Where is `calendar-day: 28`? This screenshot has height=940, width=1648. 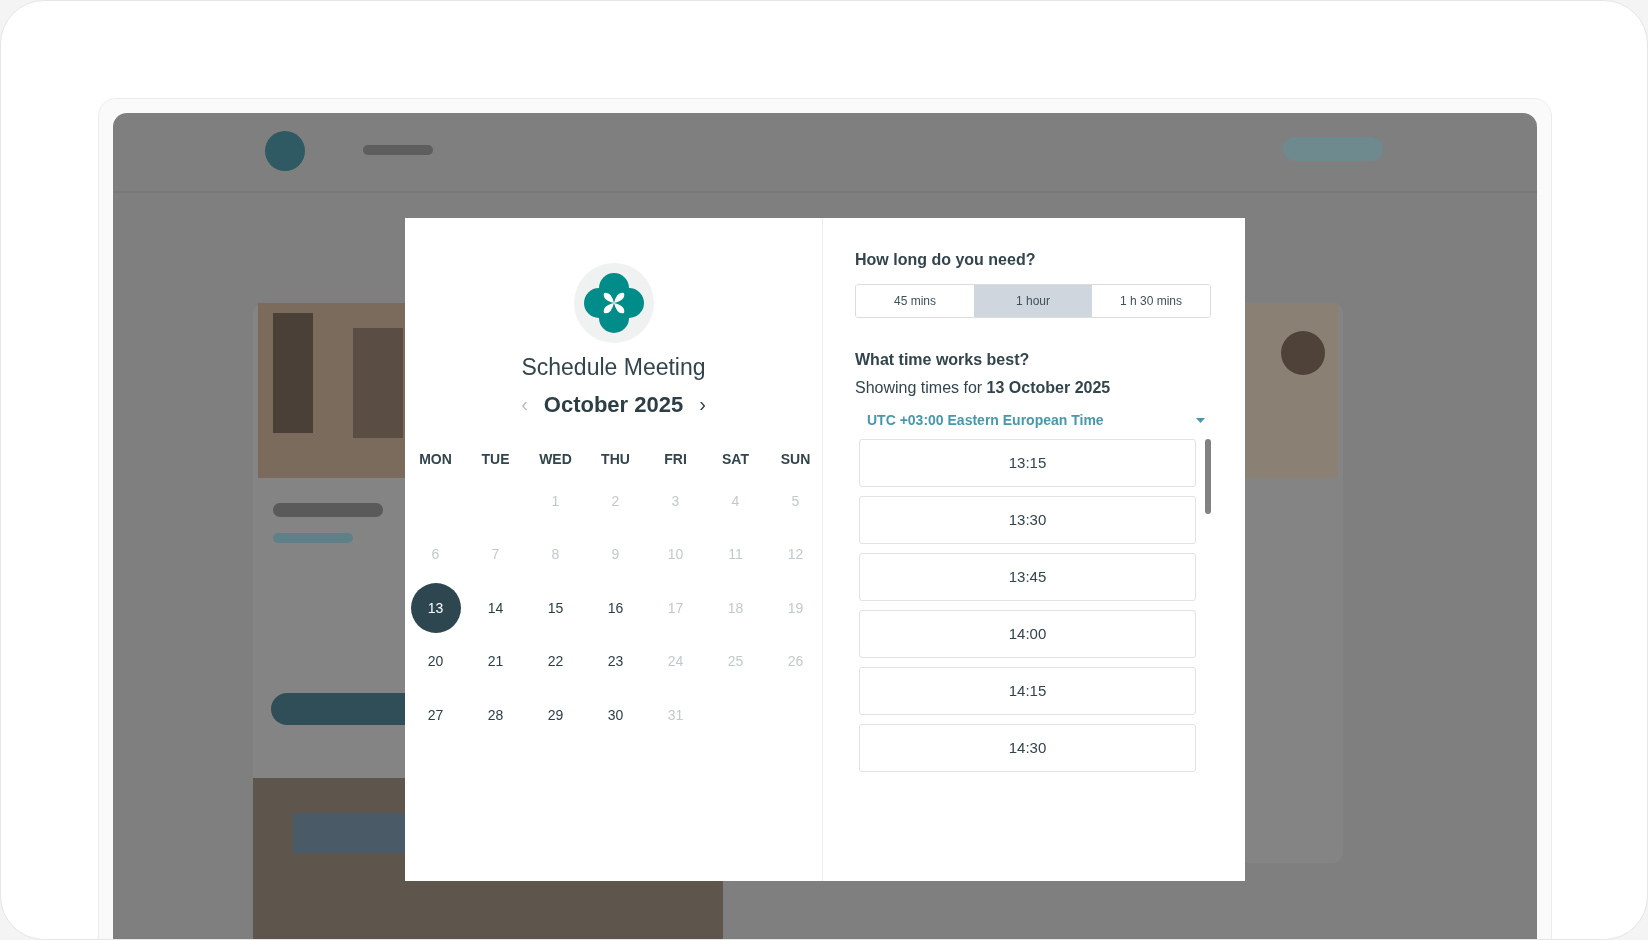
calendar-day: 28 is located at coordinates (495, 715).